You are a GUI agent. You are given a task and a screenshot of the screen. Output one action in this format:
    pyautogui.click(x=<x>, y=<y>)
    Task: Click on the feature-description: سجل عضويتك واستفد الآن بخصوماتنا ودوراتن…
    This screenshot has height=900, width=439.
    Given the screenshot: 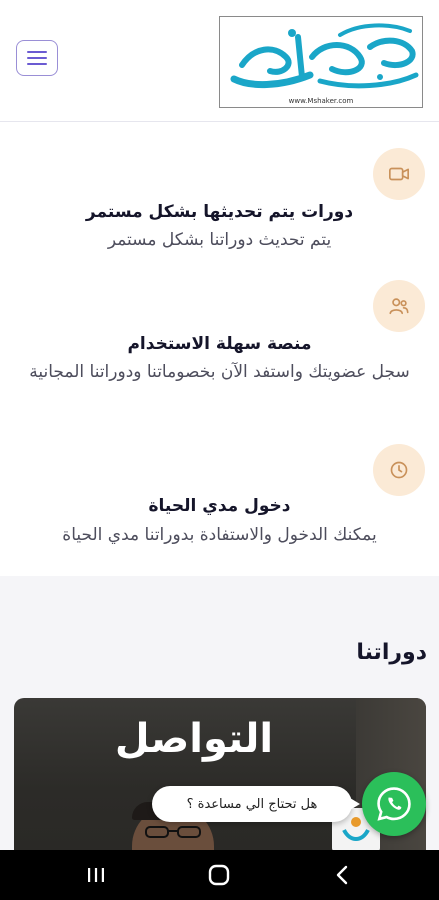 What is the action you would take?
    pyautogui.click(x=219, y=372)
    